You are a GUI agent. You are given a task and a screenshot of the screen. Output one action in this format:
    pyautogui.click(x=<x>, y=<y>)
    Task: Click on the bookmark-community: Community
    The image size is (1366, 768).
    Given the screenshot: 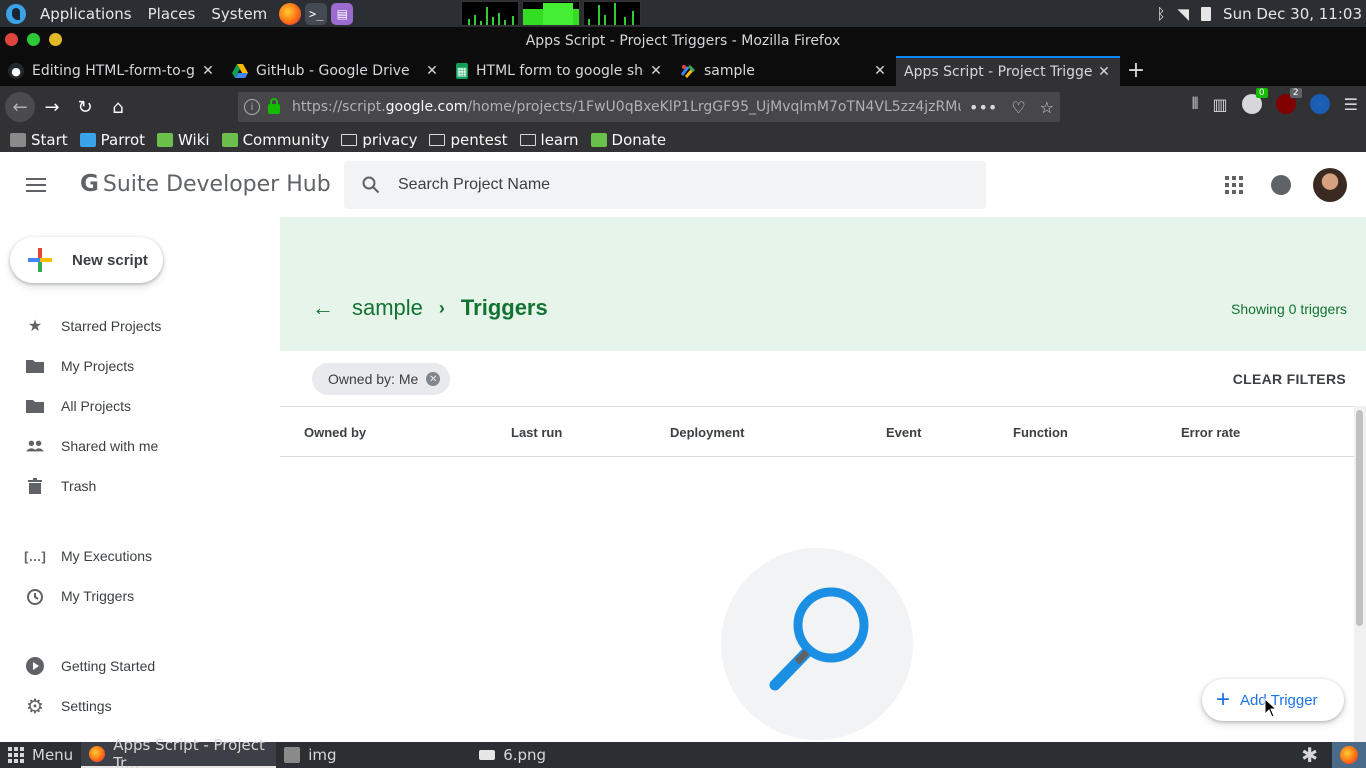 What is the action you would take?
    pyautogui.click(x=275, y=140)
    